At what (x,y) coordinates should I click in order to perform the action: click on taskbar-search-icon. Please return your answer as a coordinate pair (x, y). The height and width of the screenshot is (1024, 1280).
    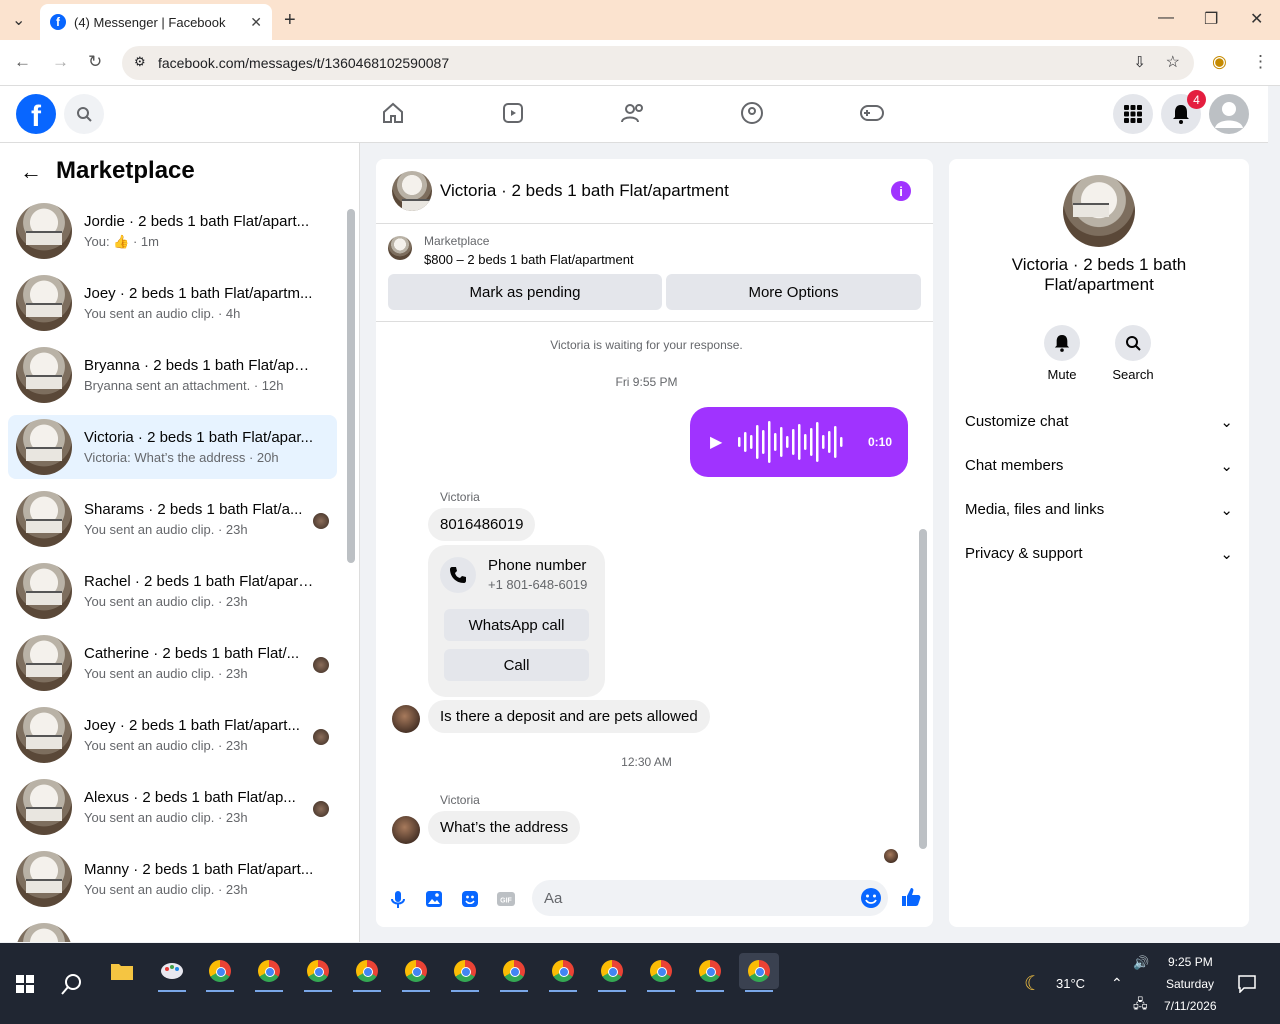
    Looking at the image, I should click on (72, 984).